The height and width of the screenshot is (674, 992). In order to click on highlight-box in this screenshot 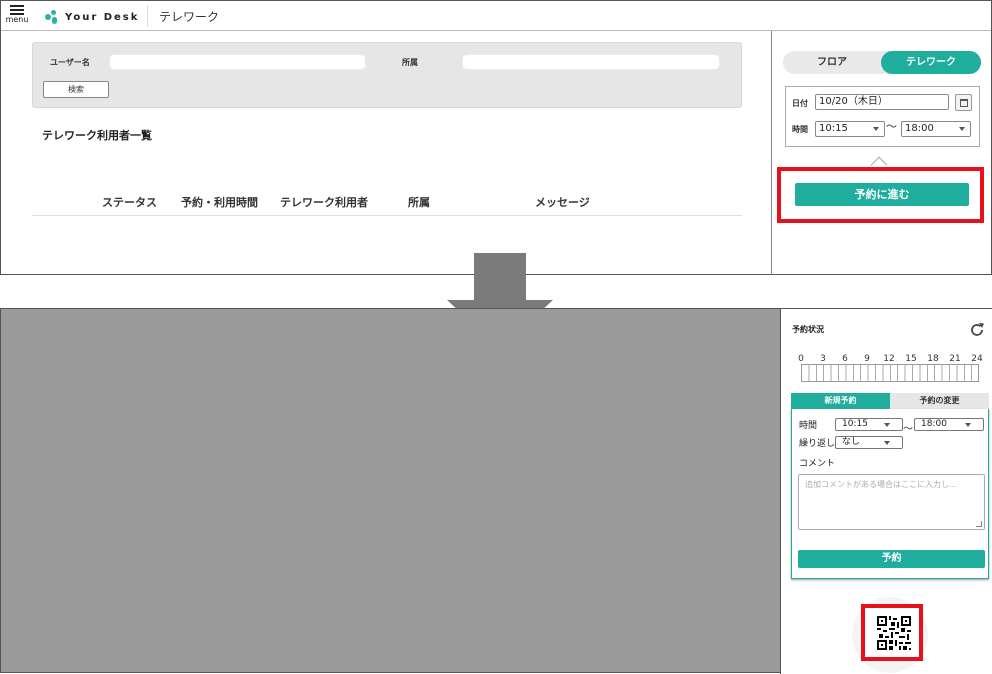, I will do `click(892, 632)`.